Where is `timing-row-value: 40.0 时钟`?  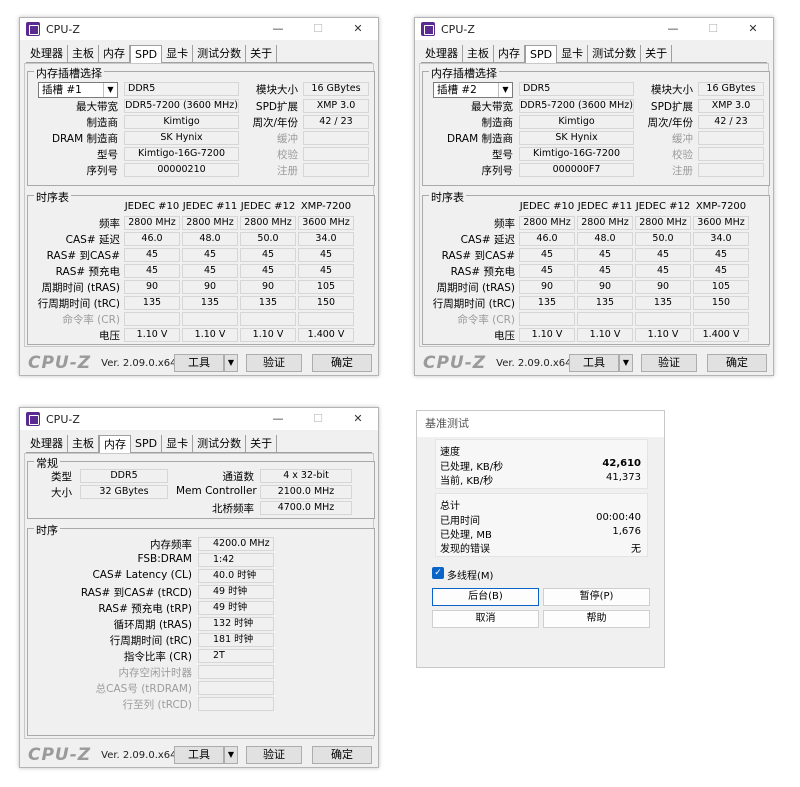
timing-row-value: 40.0 时钟 is located at coordinates (236, 576).